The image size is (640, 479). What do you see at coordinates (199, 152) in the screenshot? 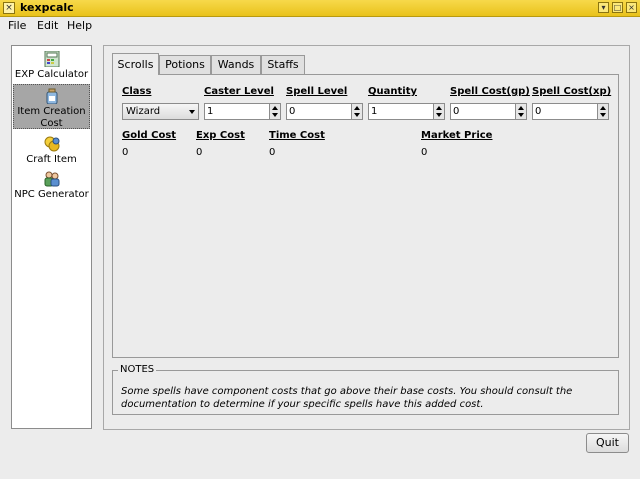
I see `exp-cost-value: 0` at bounding box center [199, 152].